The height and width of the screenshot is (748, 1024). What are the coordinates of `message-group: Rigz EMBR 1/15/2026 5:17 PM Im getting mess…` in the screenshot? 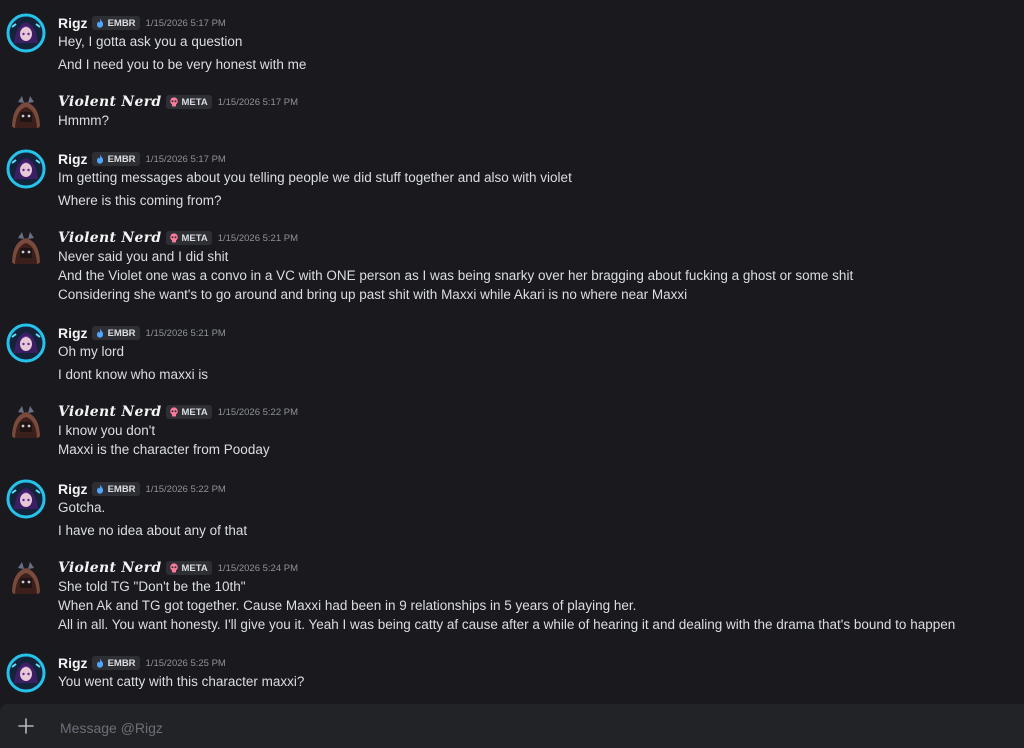 It's located at (512, 181).